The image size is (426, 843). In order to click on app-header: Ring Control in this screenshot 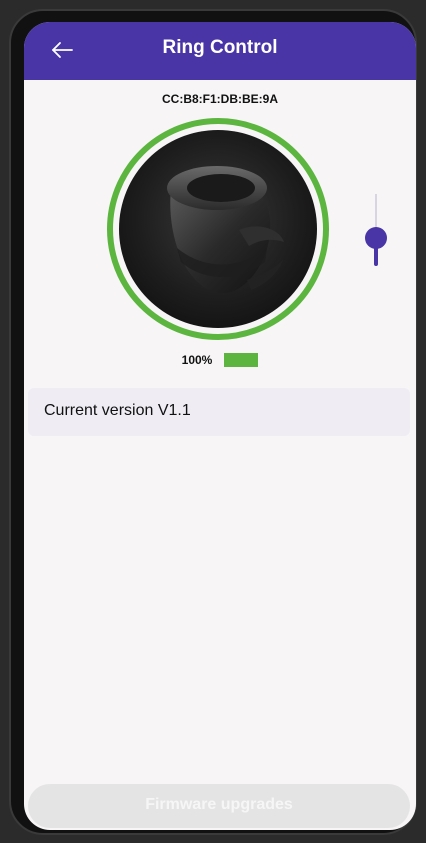, I will do `click(220, 51)`.